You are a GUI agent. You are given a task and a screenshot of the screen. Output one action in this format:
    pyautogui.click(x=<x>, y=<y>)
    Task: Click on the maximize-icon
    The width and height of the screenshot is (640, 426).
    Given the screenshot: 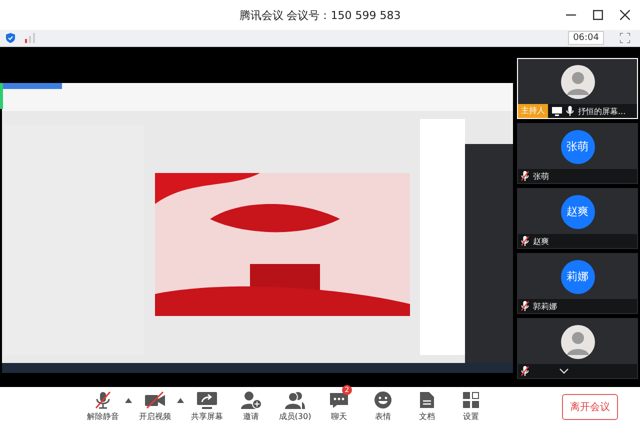 What is the action you would take?
    pyautogui.click(x=598, y=15)
    